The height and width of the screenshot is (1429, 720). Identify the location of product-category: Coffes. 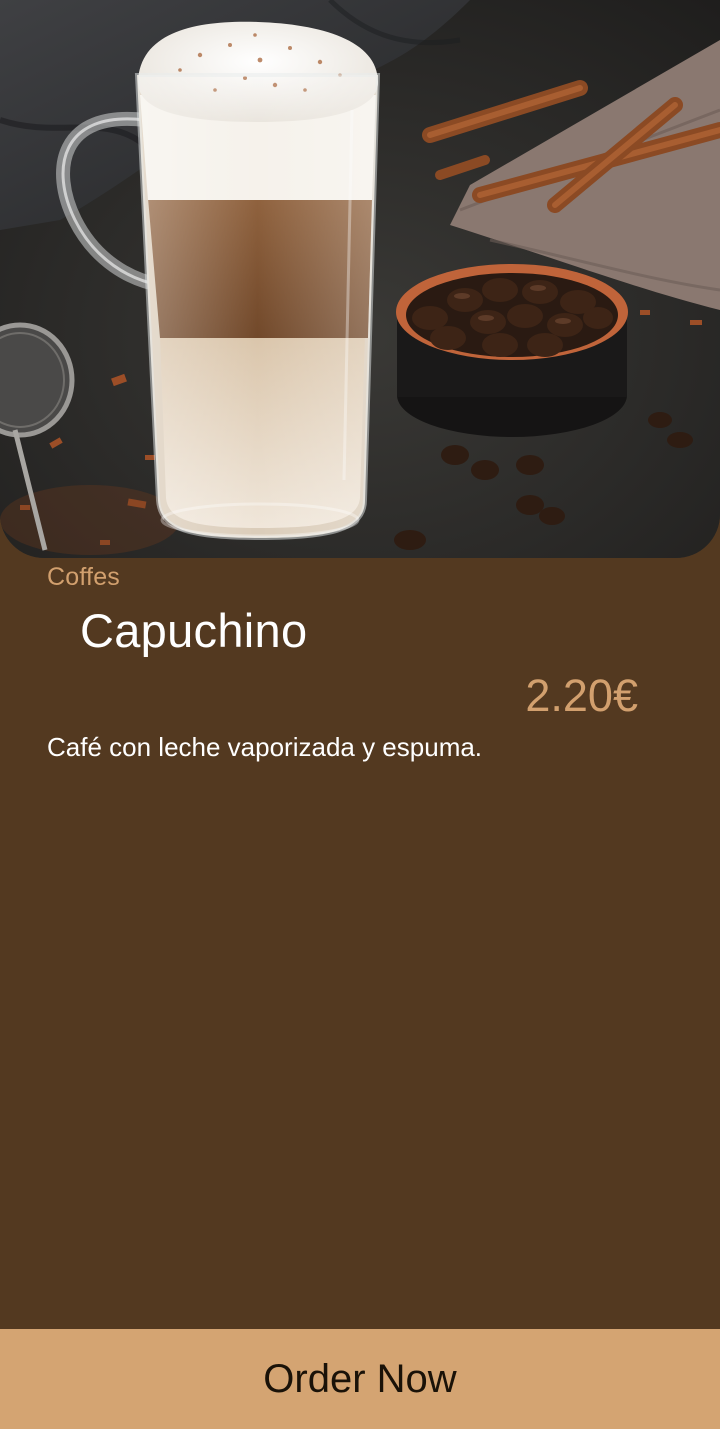
(84, 577).